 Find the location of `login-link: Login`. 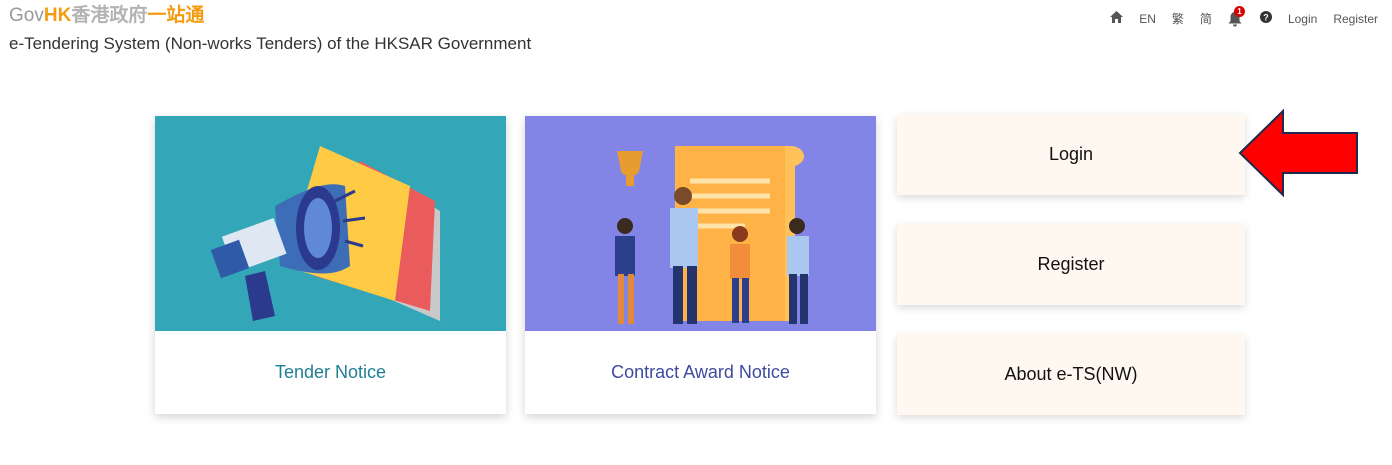

login-link: Login is located at coordinates (1302, 19).